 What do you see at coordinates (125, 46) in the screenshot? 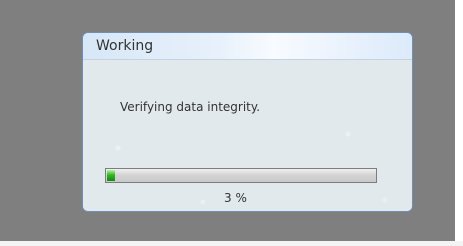
I see `dialog-title: Working` at bounding box center [125, 46].